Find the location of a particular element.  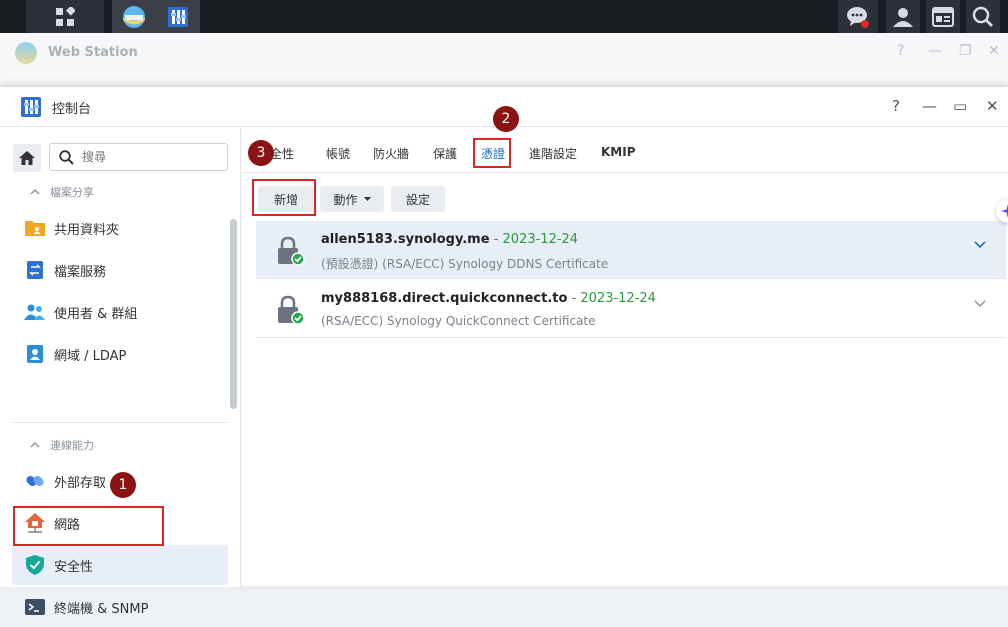

window-title: 控制台 is located at coordinates (72, 109).